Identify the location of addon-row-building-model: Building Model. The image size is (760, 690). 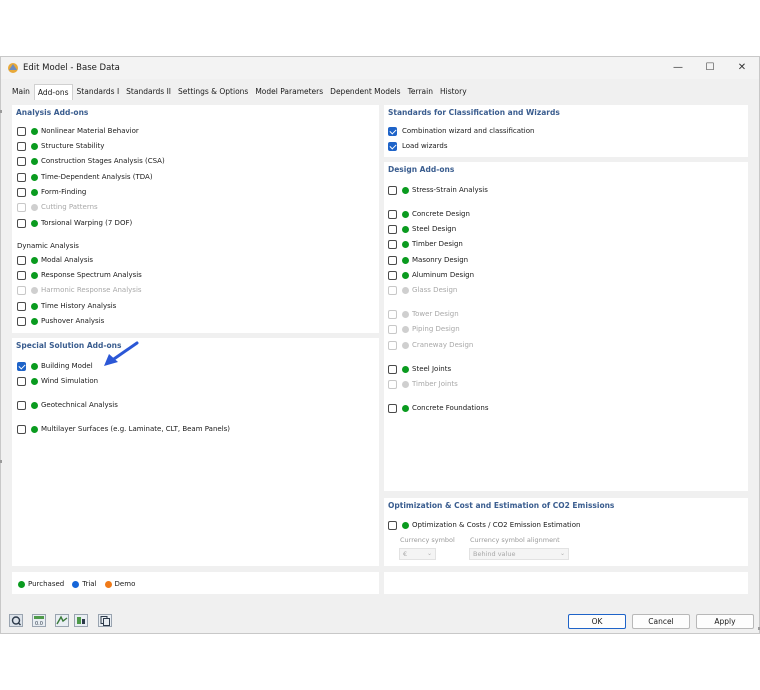
(55, 366).